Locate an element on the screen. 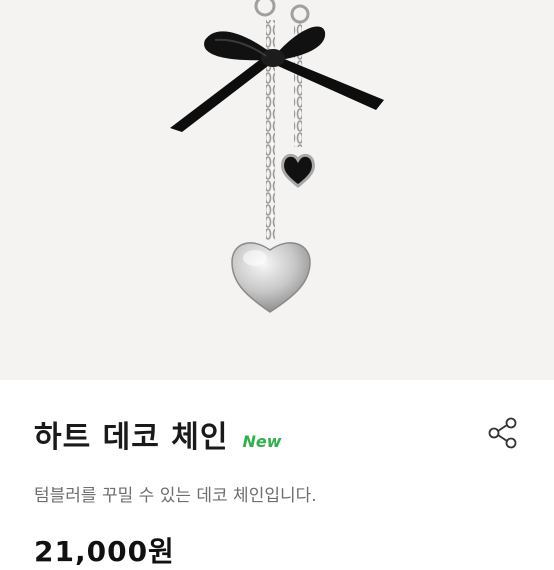  product-price: 21,000원 is located at coordinates (104, 551).